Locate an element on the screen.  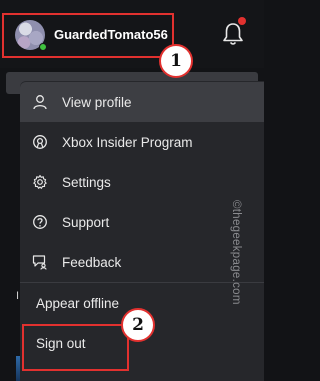
menu-item-label: Settings is located at coordinates (86, 182).